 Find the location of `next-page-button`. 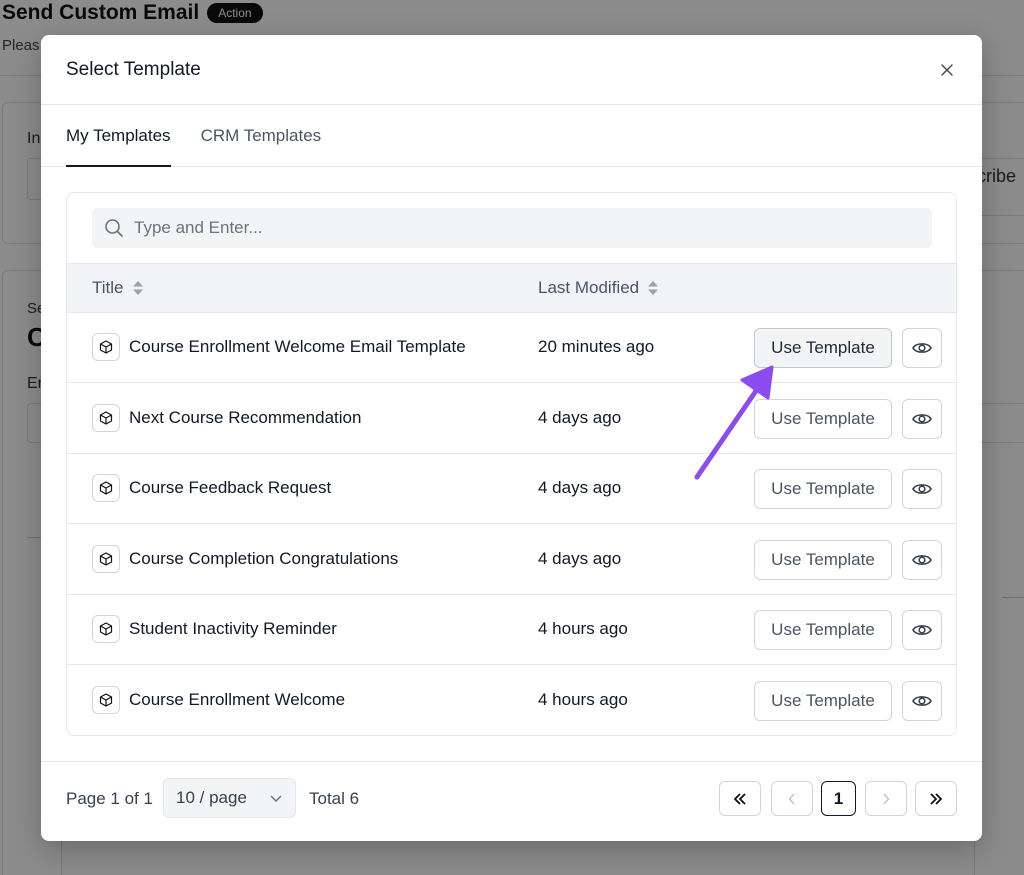

next-page-button is located at coordinates (886, 798).